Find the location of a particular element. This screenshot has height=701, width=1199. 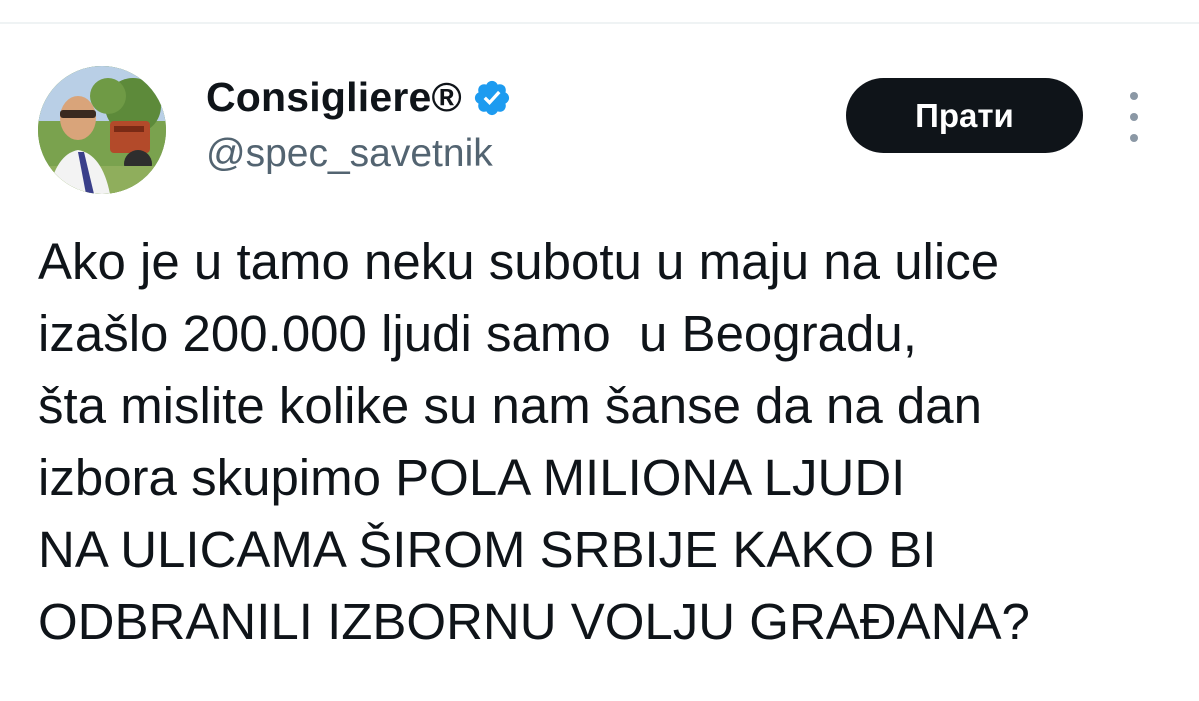

tweet-line: ODBRANILI IZBORNU VOLJU GRAĐANA? is located at coordinates (534, 621).